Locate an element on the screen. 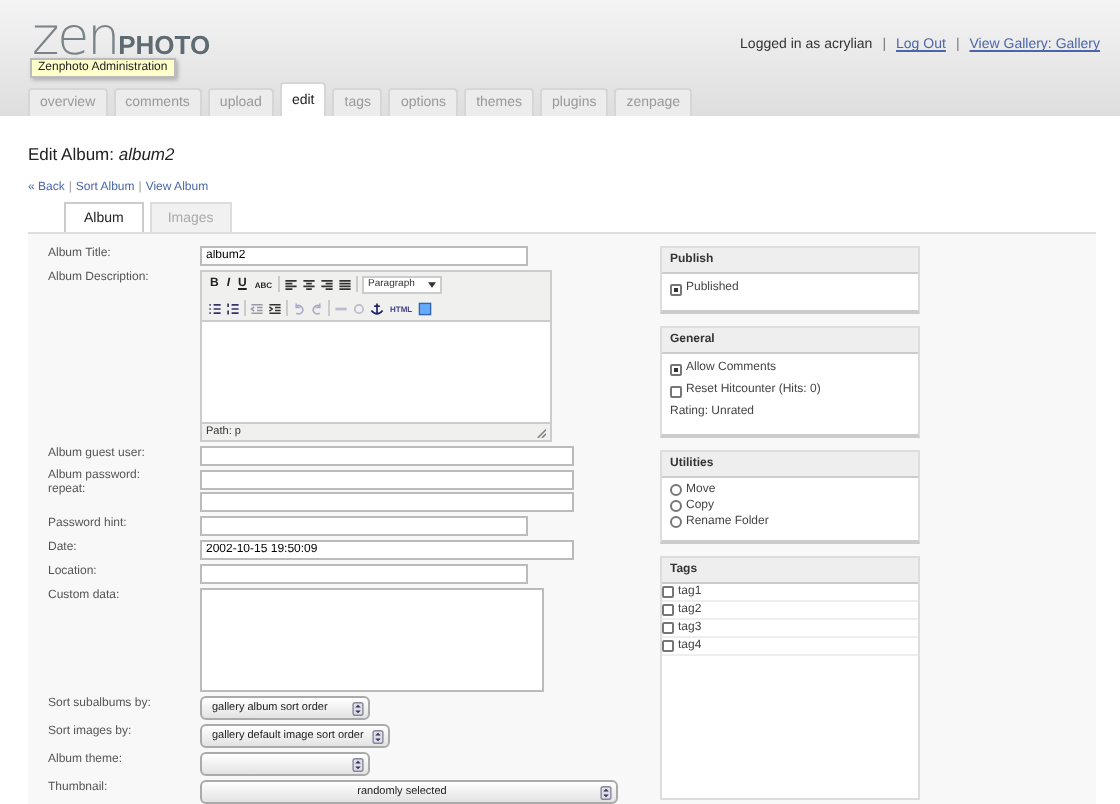  resize-grip-icon is located at coordinates (541, 432).